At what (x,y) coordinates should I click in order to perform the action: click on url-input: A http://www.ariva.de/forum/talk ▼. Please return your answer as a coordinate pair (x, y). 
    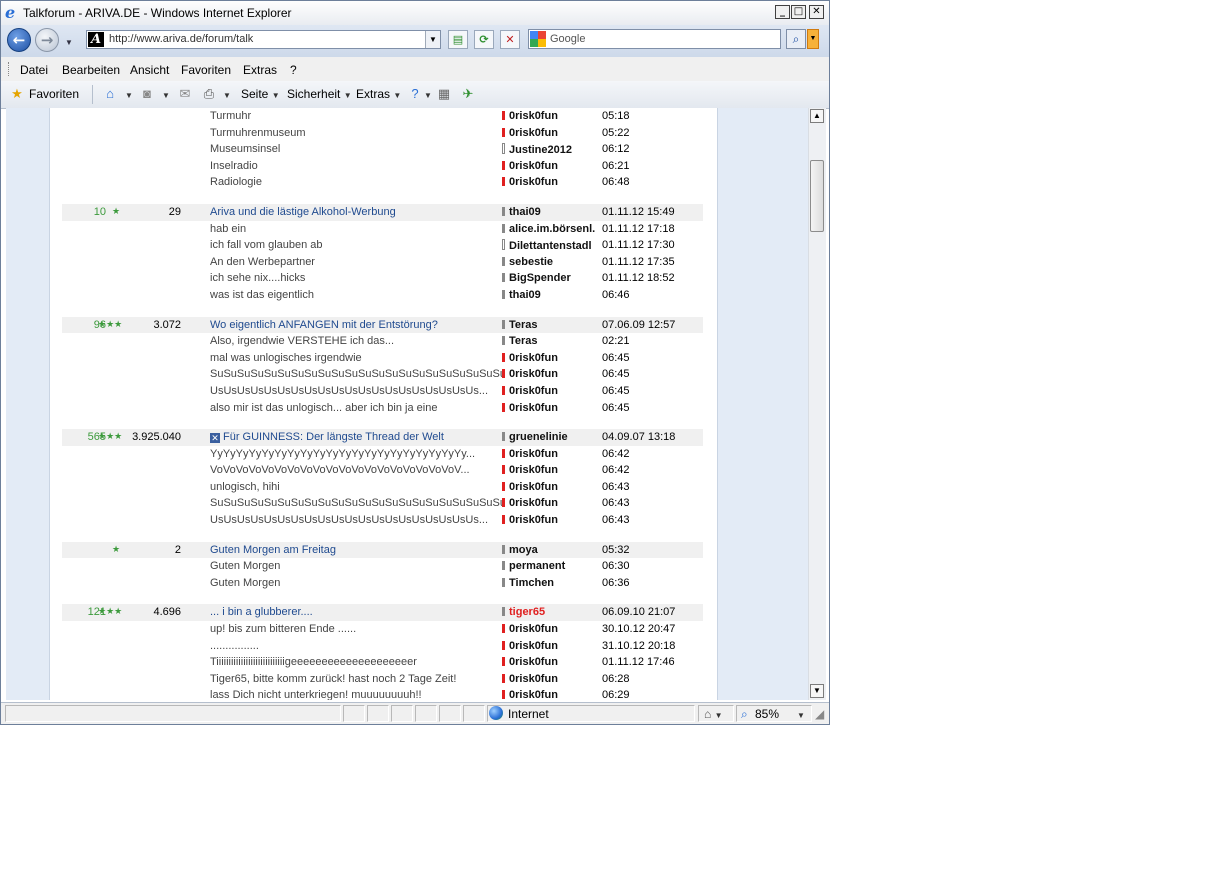
    Looking at the image, I should click on (263, 39).